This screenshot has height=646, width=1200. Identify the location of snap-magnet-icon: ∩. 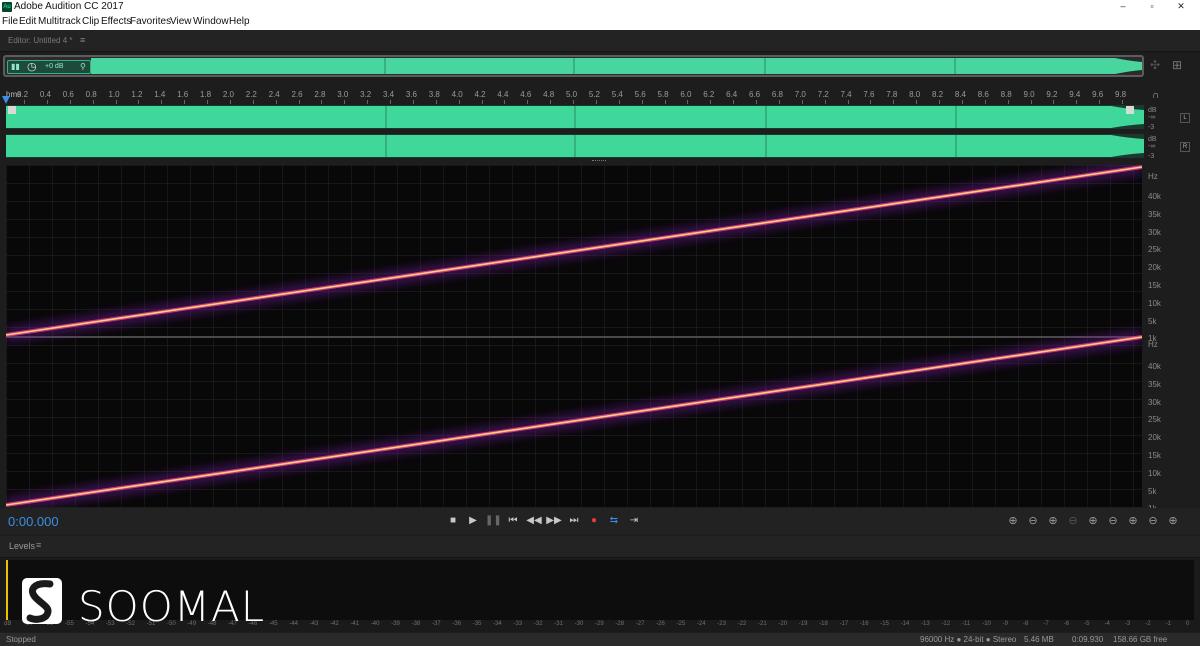
(1155, 95).